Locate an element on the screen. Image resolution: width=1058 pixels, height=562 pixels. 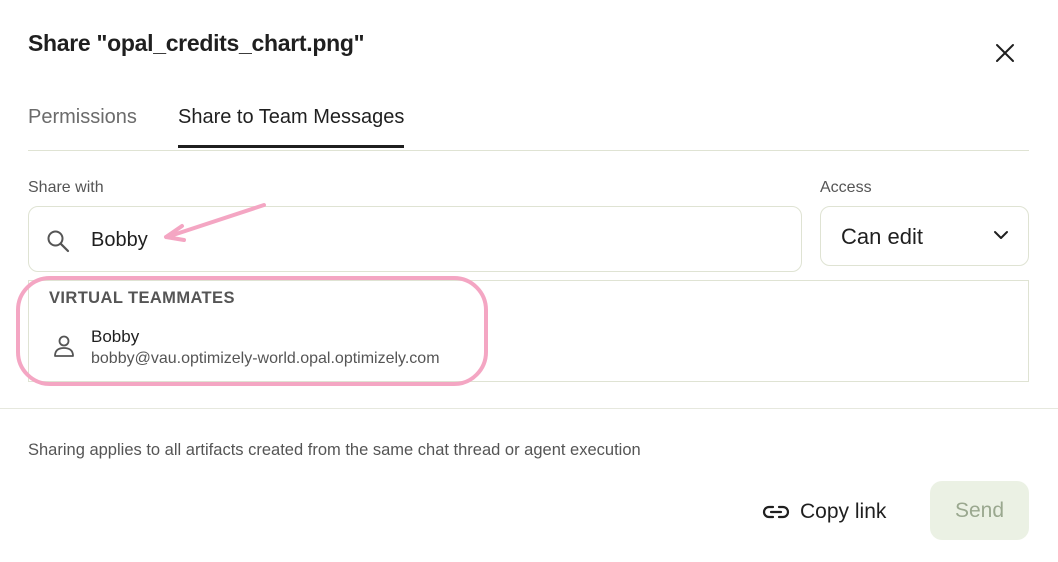
share-with-search-box is located at coordinates (415, 239).